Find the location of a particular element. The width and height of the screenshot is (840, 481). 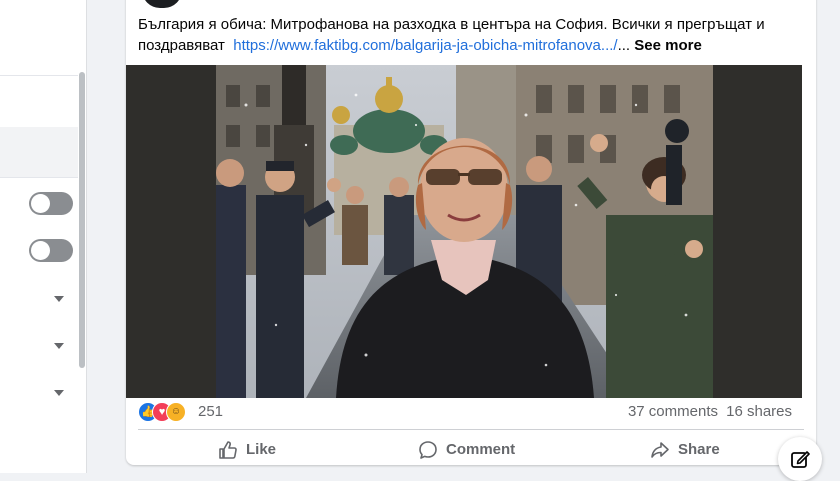

scrollbar is located at coordinates (82, 220).